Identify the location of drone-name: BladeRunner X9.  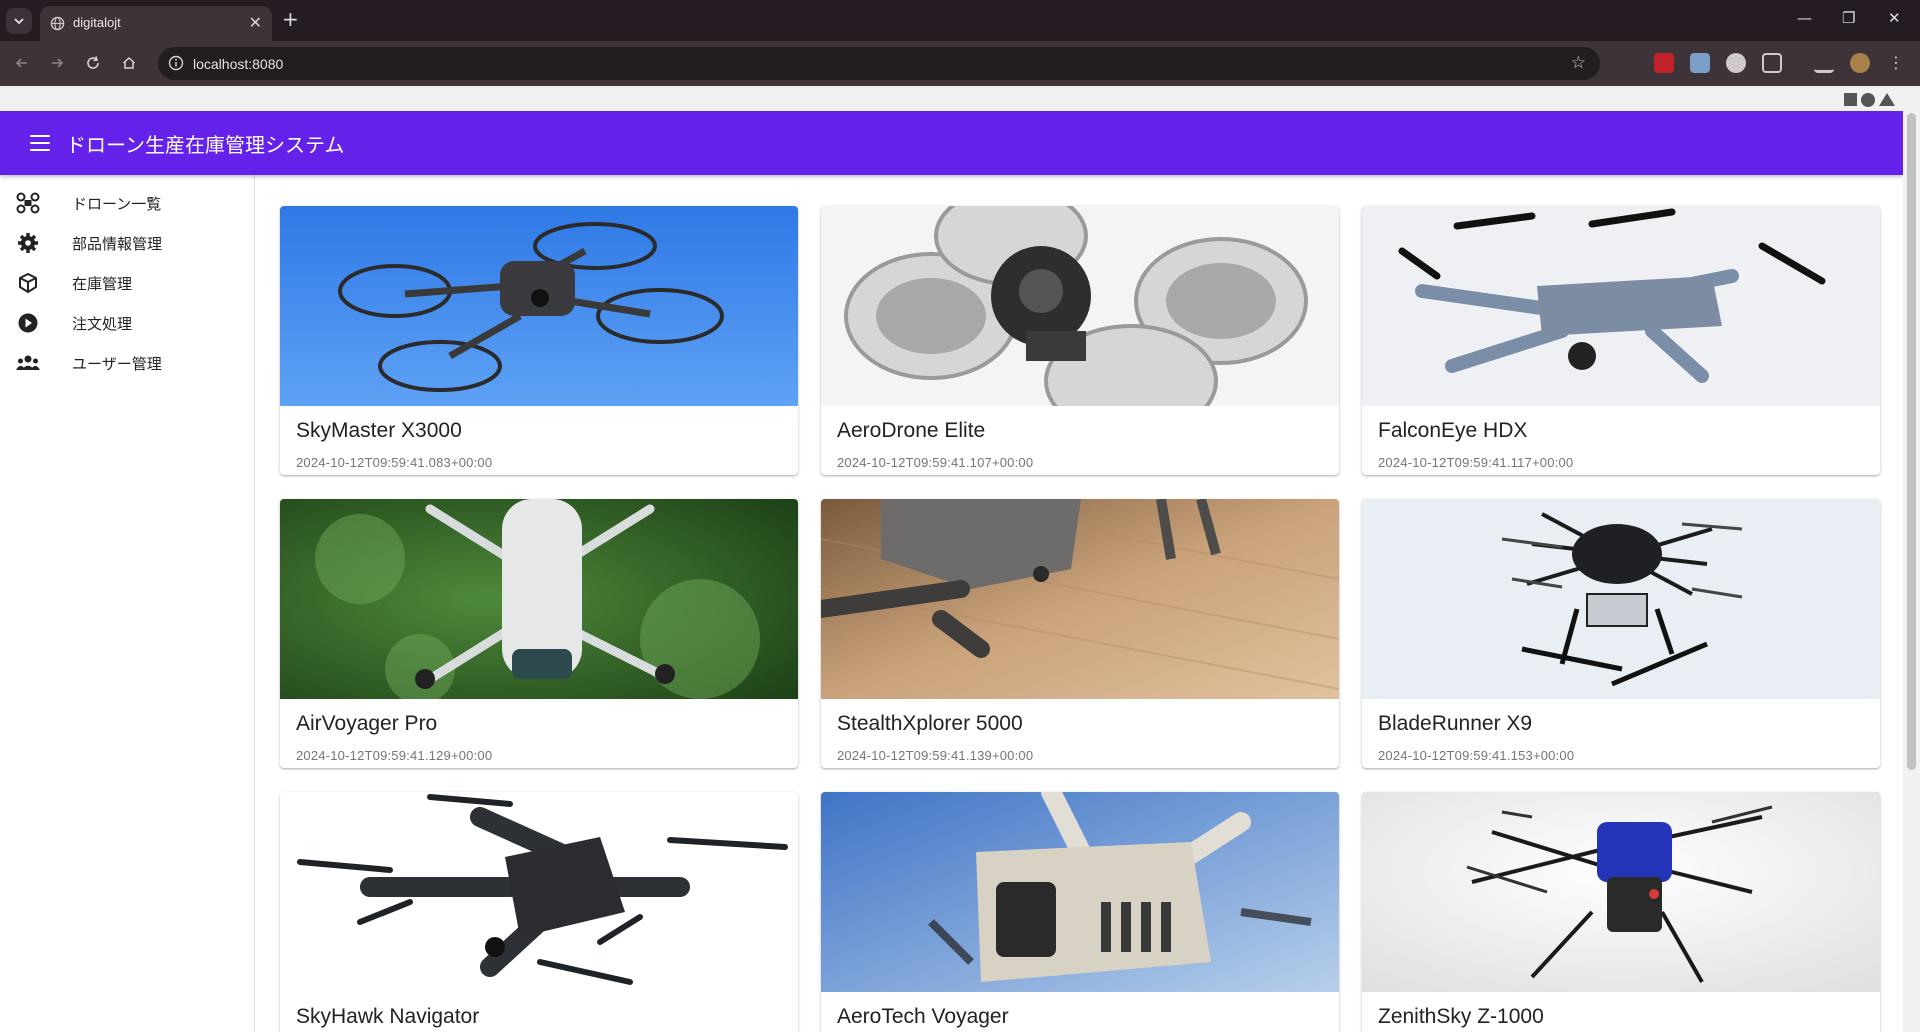
(1455, 723).